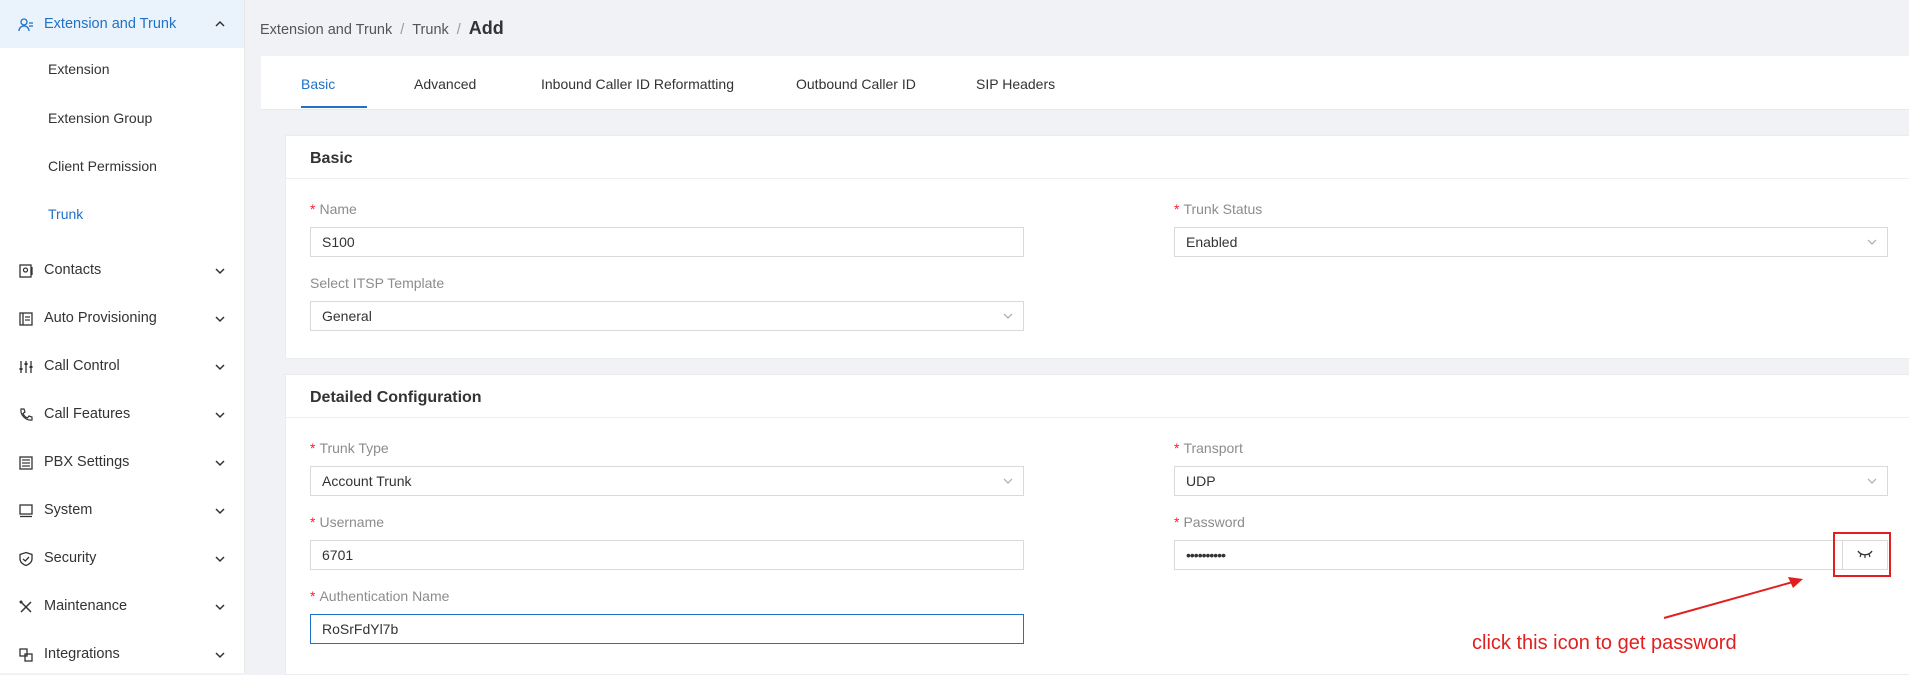  What do you see at coordinates (100, 118) in the screenshot?
I see `sidebar-item-extension-group: Extension Group` at bounding box center [100, 118].